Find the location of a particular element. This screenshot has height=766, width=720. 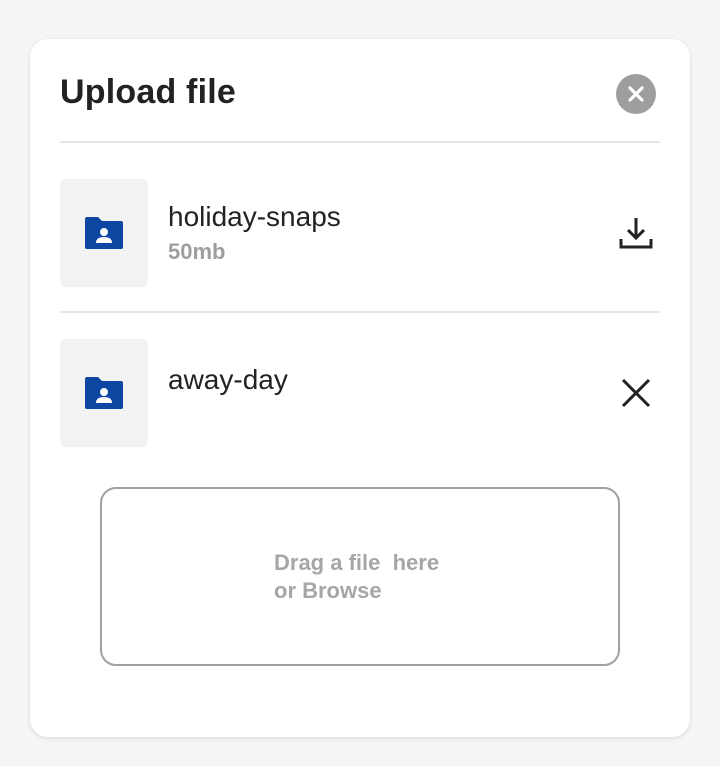

file-item-holiday-snaps: holiday-snaps 50mb is located at coordinates (360, 233).